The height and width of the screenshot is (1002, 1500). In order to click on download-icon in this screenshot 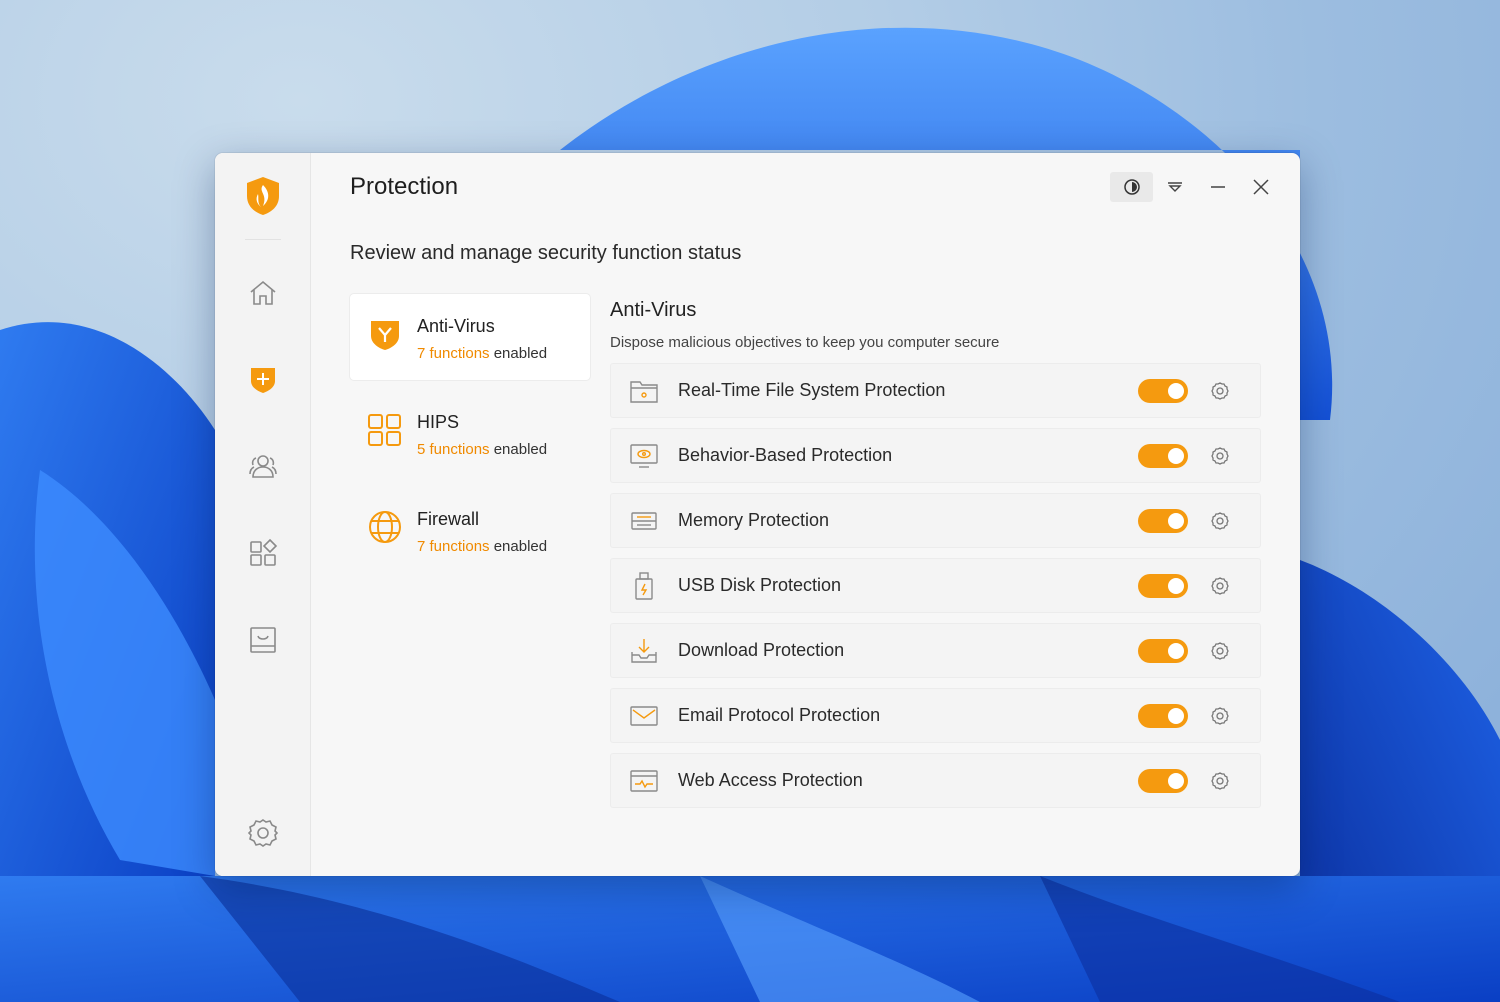, I will do `click(644, 651)`.